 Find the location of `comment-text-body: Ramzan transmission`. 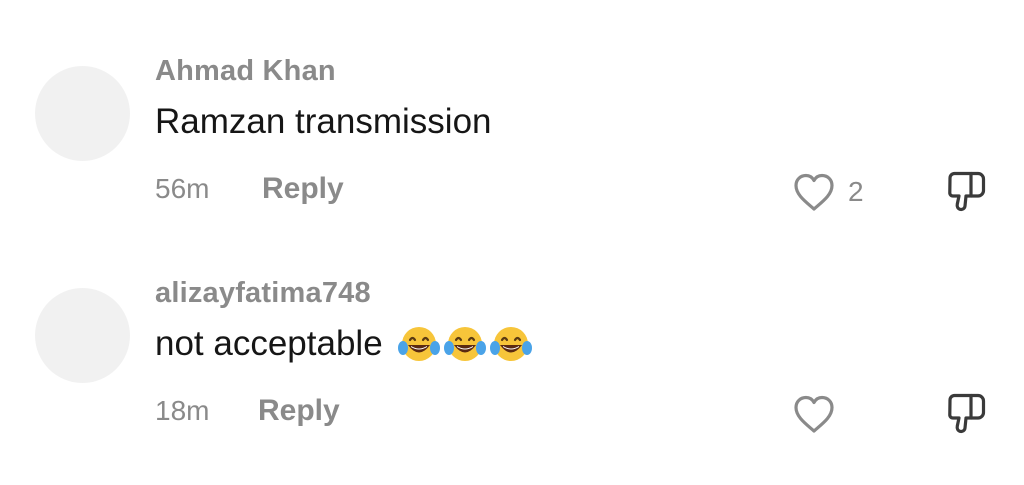

comment-text-body: Ramzan transmission is located at coordinates (323, 121).